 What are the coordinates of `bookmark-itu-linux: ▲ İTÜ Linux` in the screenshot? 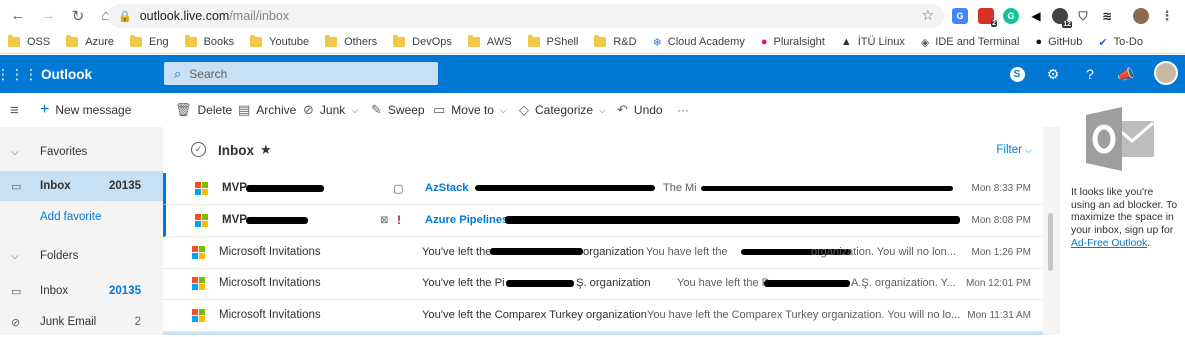 It's located at (873, 42).